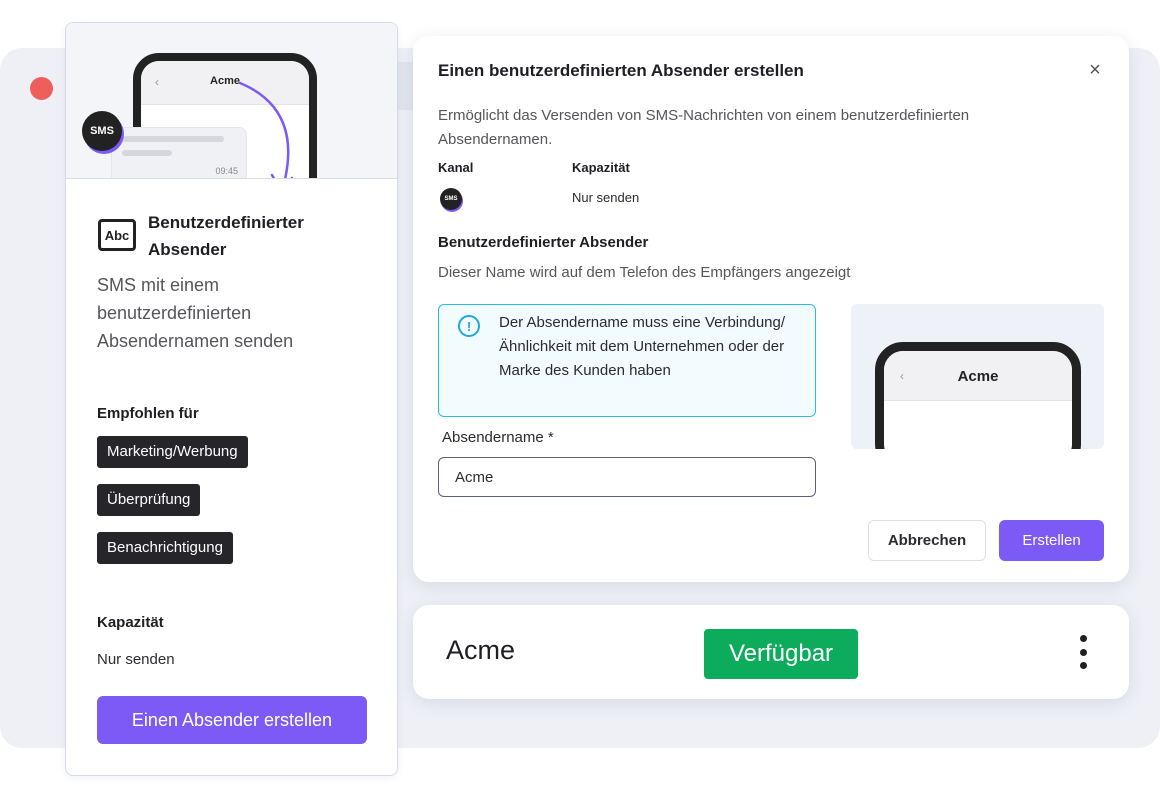  What do you see at coordinates (627, 477) in the screenshot?
I see `sender-name-input` at bounding box center [627, 477].